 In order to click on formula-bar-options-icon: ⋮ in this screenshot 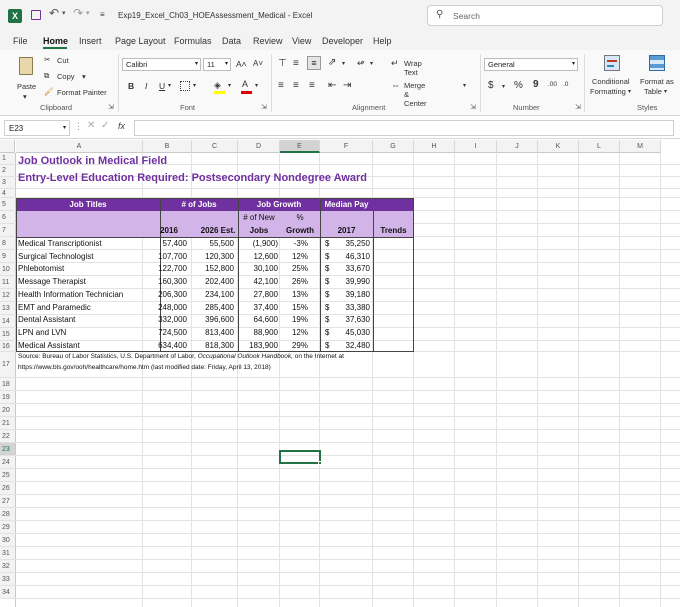, I will do `click(78, 126)`.